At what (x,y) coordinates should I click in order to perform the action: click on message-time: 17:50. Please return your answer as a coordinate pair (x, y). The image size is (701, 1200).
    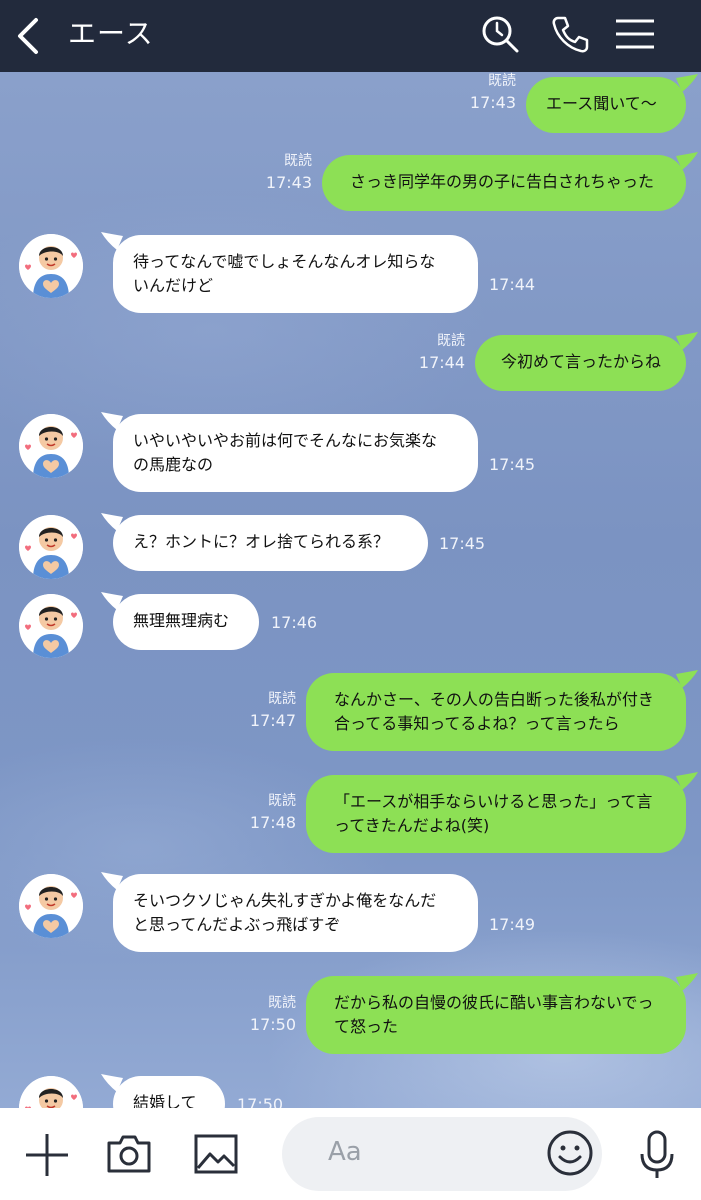
    Looking at the image, I should click on (272, 1024).